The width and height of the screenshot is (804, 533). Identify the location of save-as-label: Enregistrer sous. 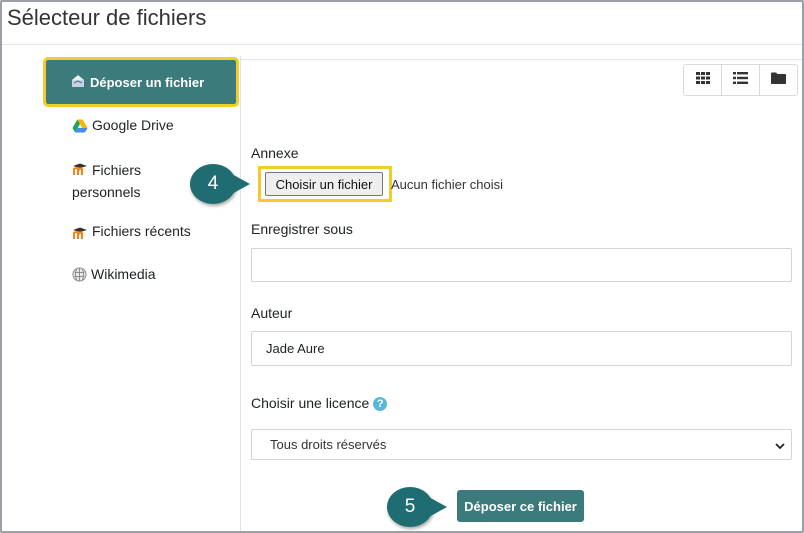
(302, 229).